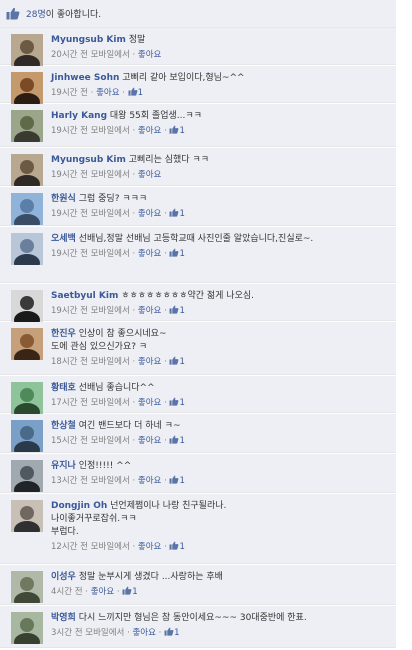 The image size is (412, 650). I want to click on comment-timestamp: 19시간 전, so click(69, 93).